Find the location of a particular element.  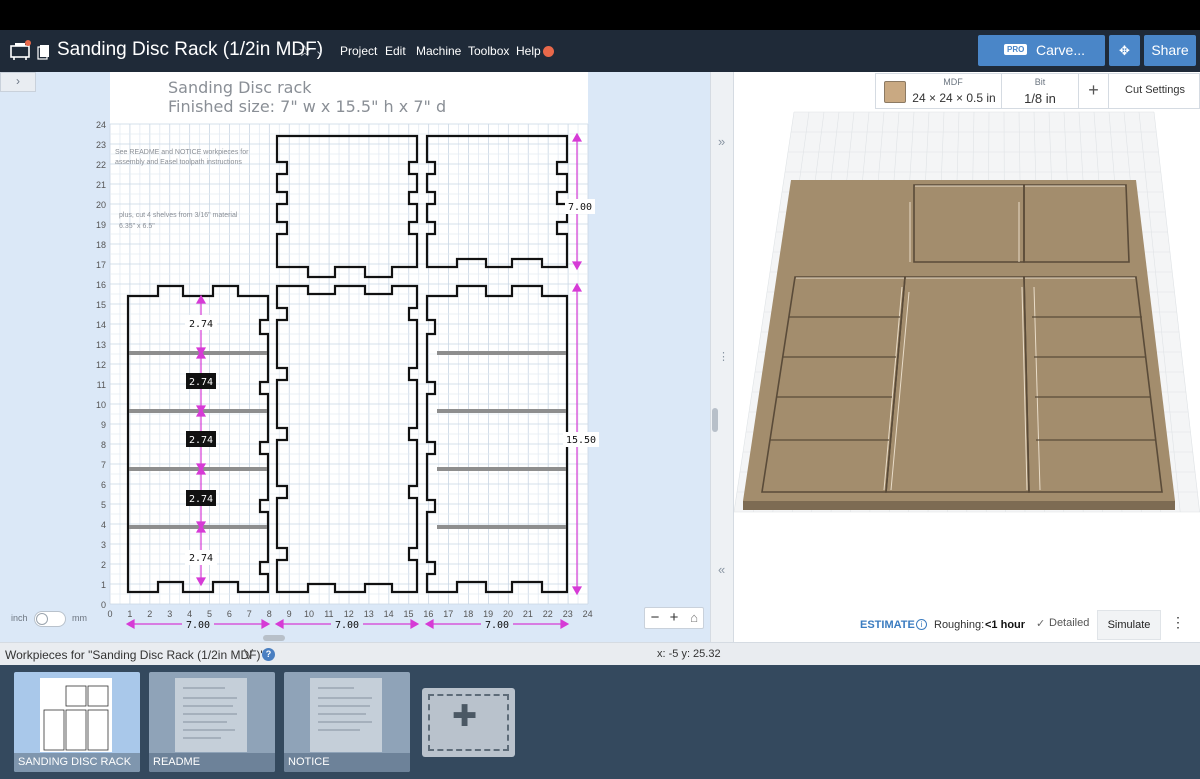

workpiece-thumb-readme: README is located at coordinates (212, 722).